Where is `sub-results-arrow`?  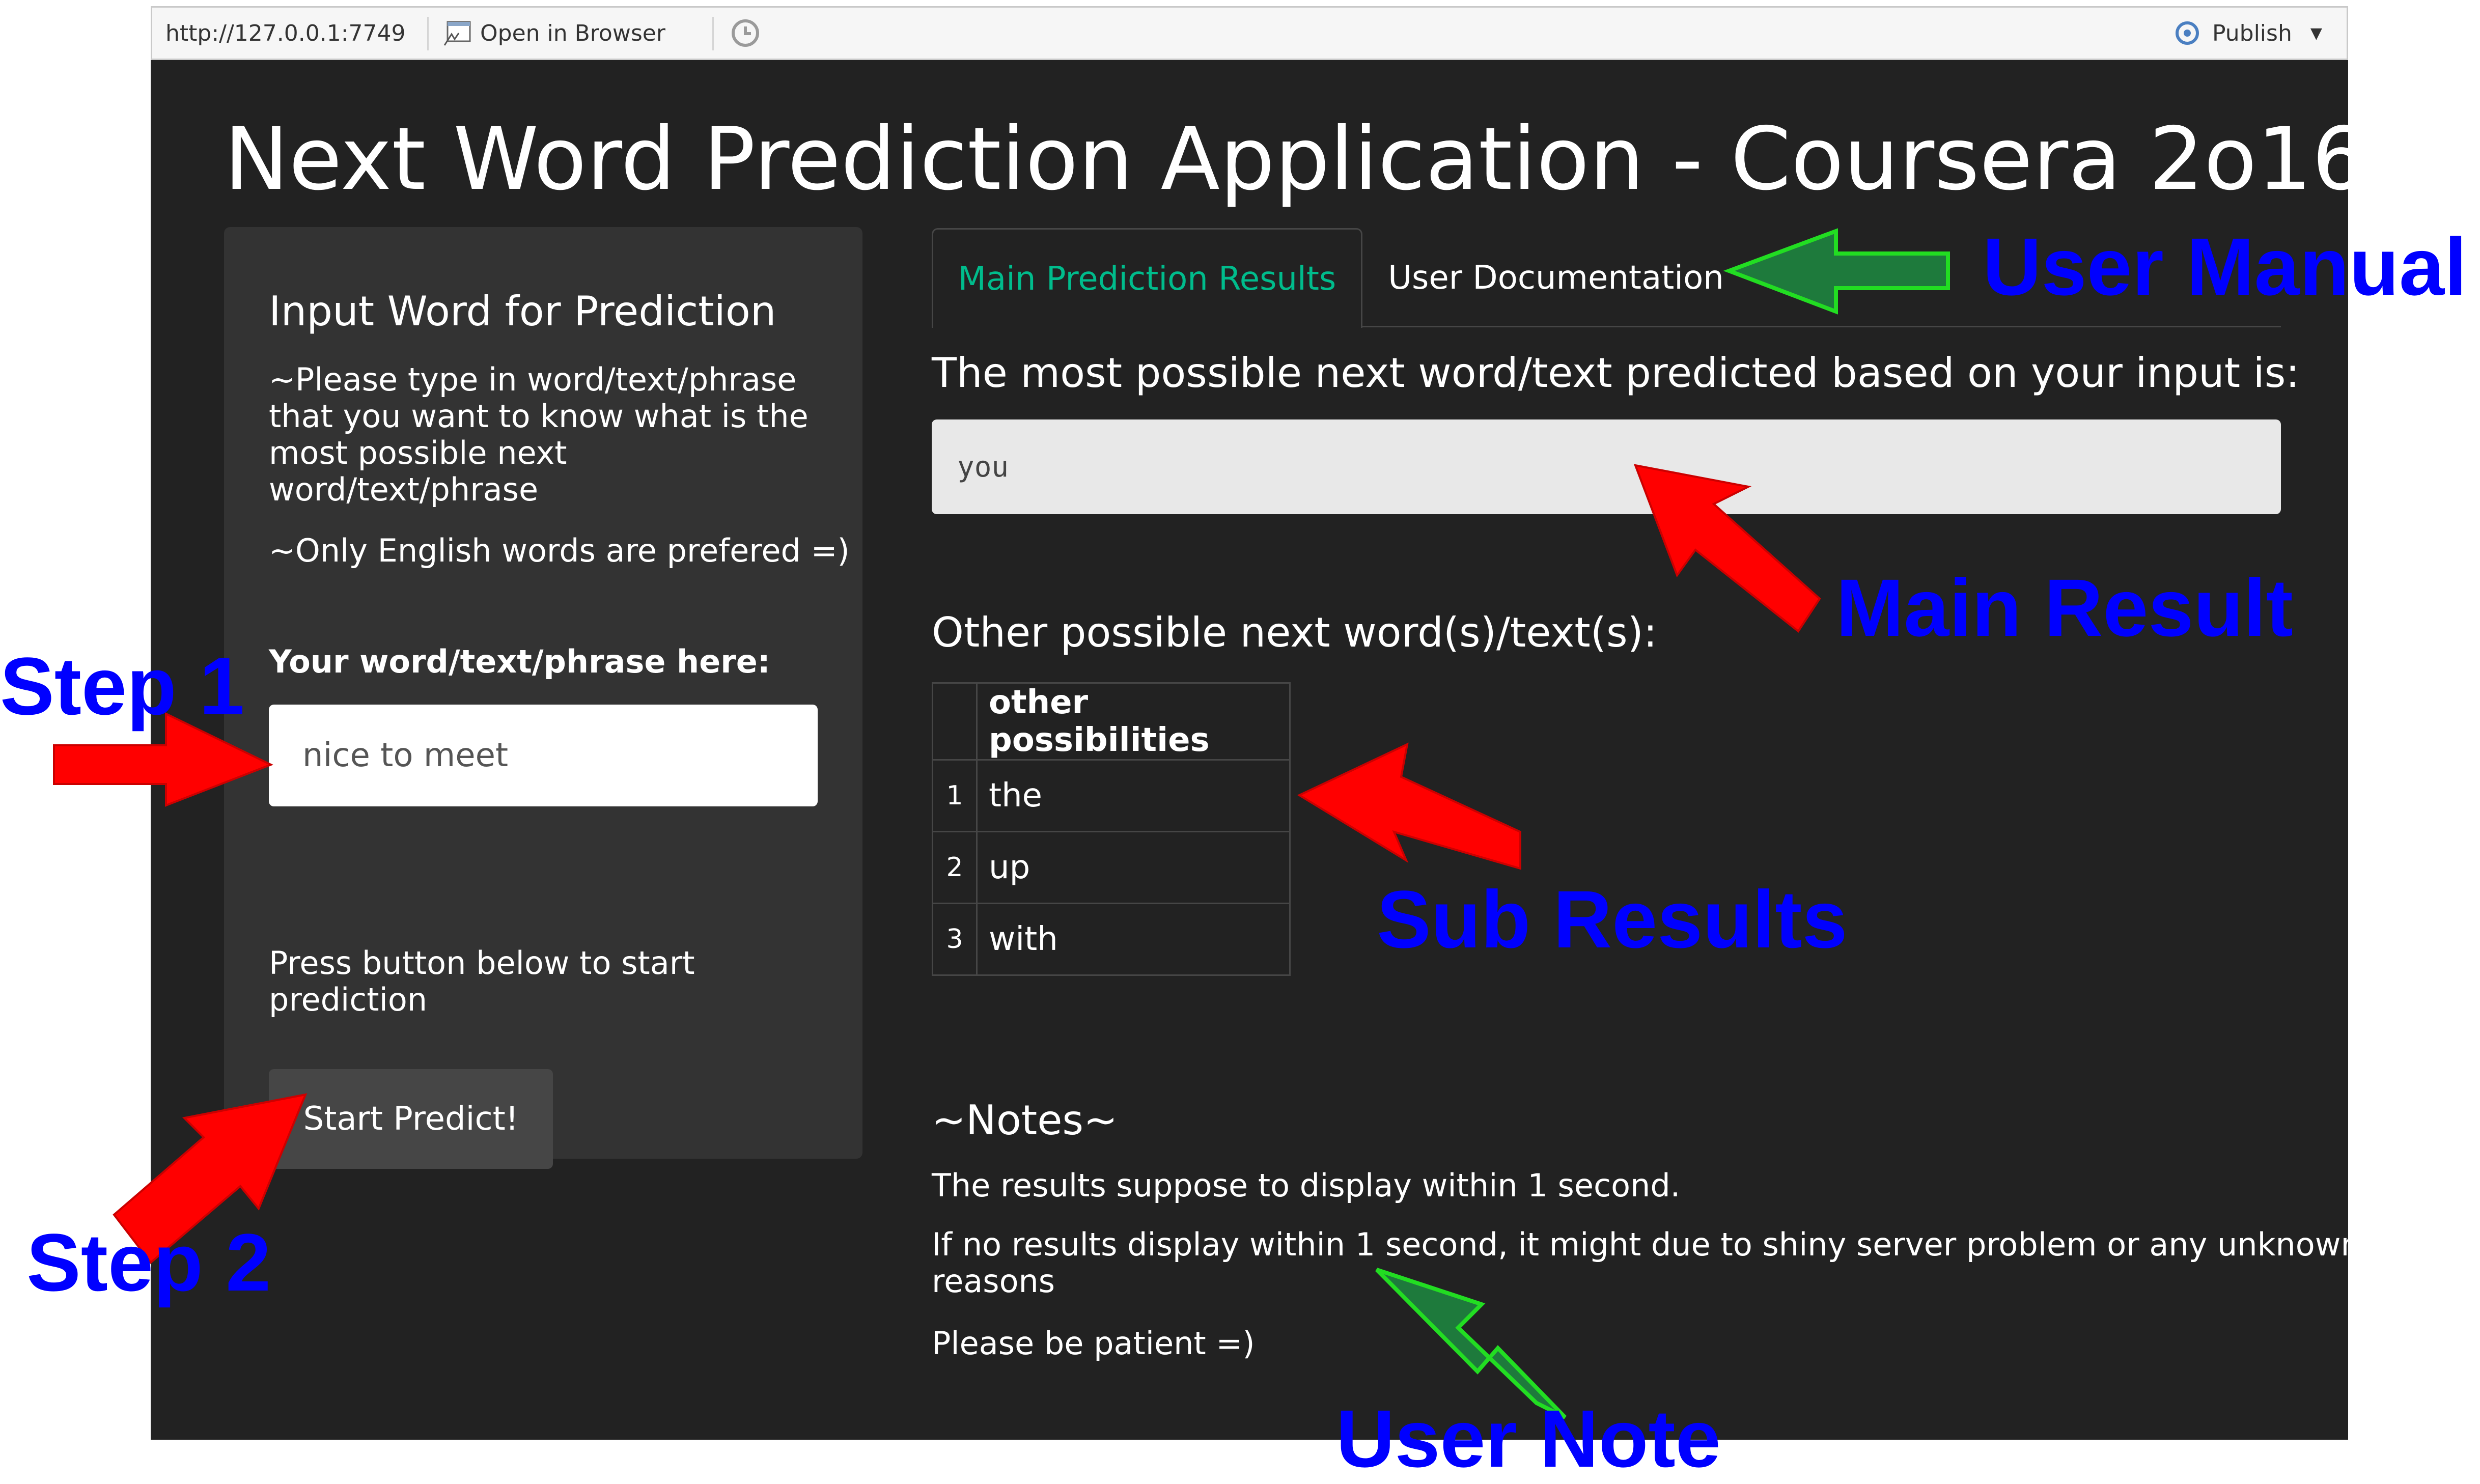
sub-results-arrow is located at coordinates (1409, 806).